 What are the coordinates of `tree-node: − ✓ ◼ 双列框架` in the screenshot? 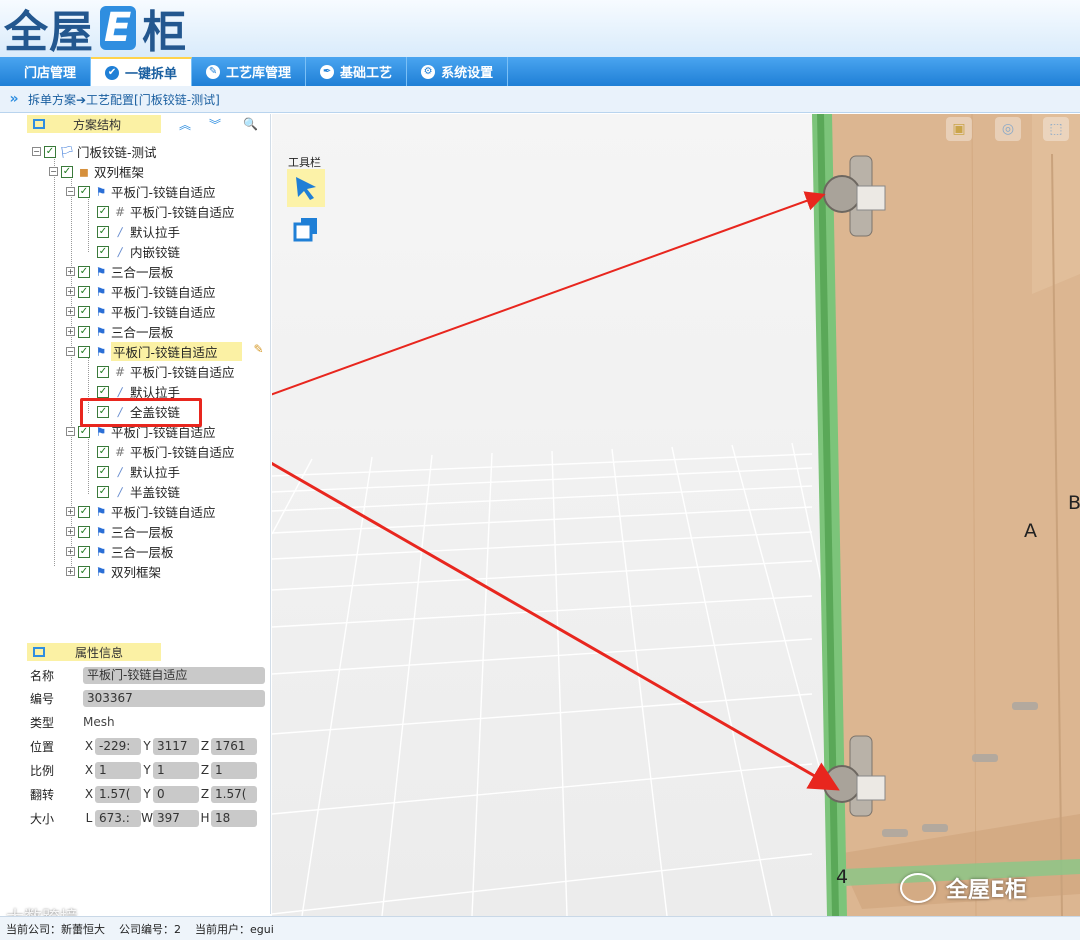 It's located at (96, 171).